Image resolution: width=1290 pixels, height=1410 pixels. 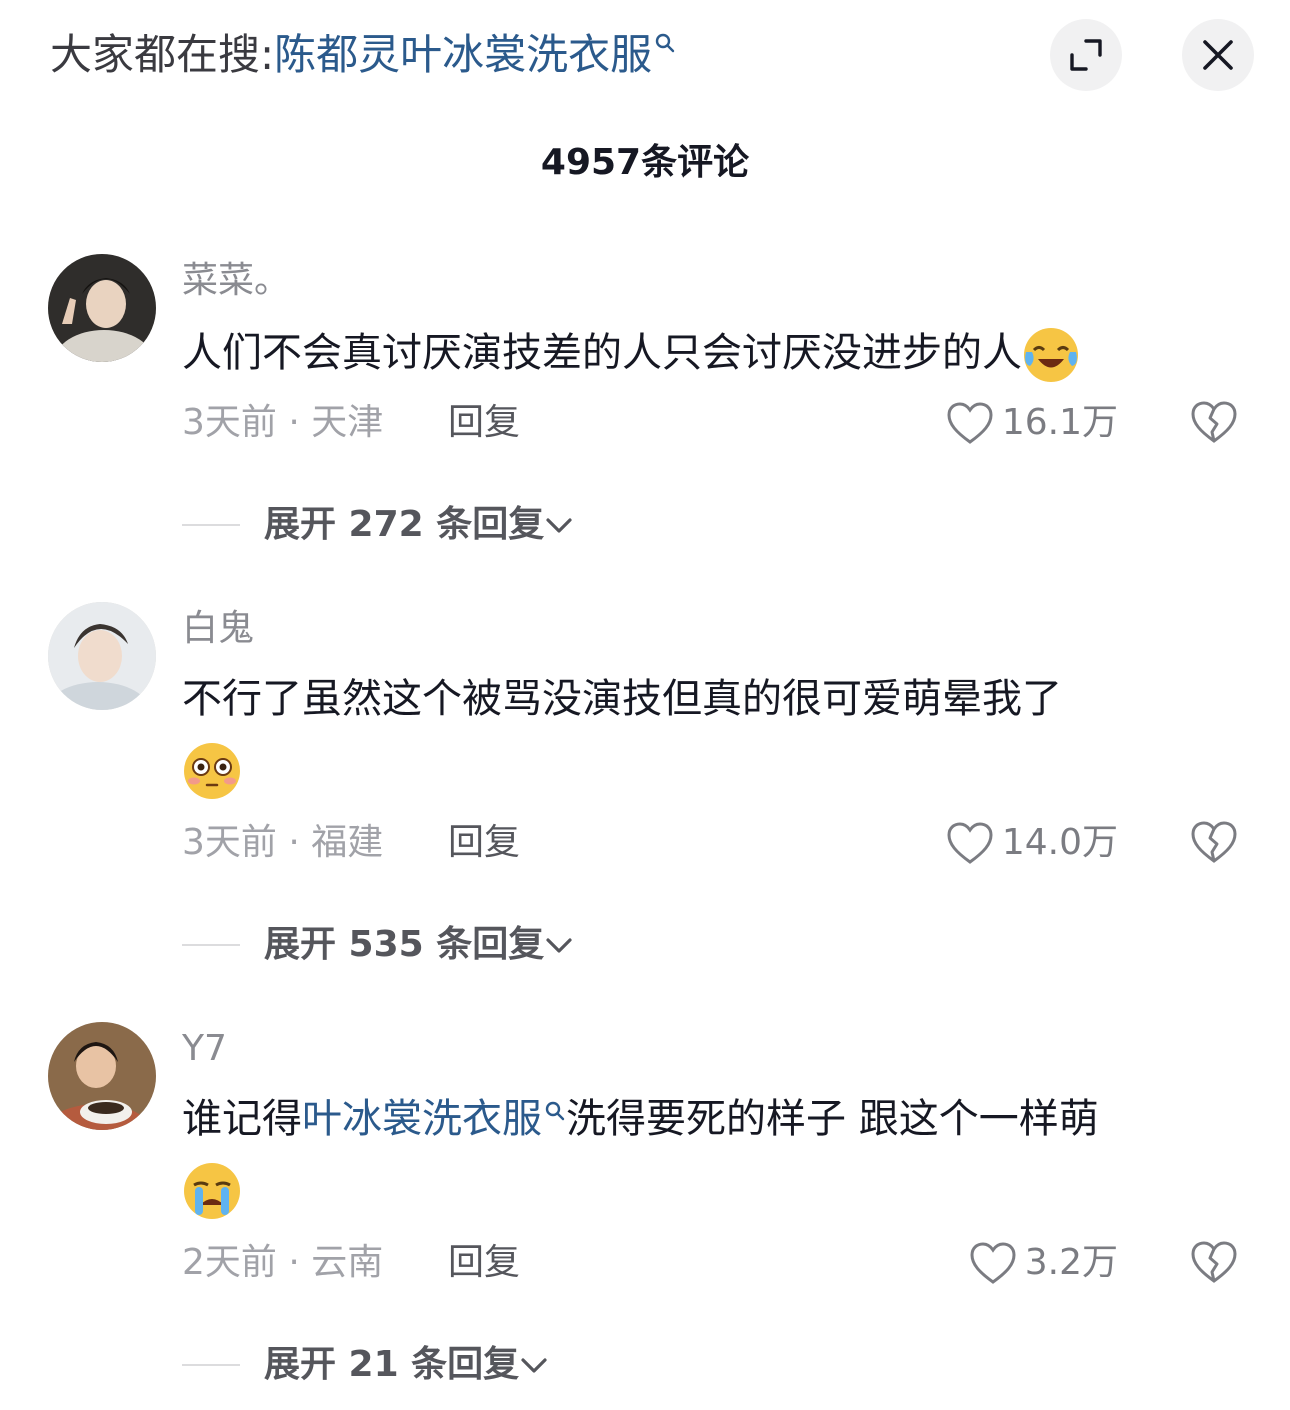 I want to click on expand-replies-button: 展开 21 条回复, so click(x=365, y=1365).